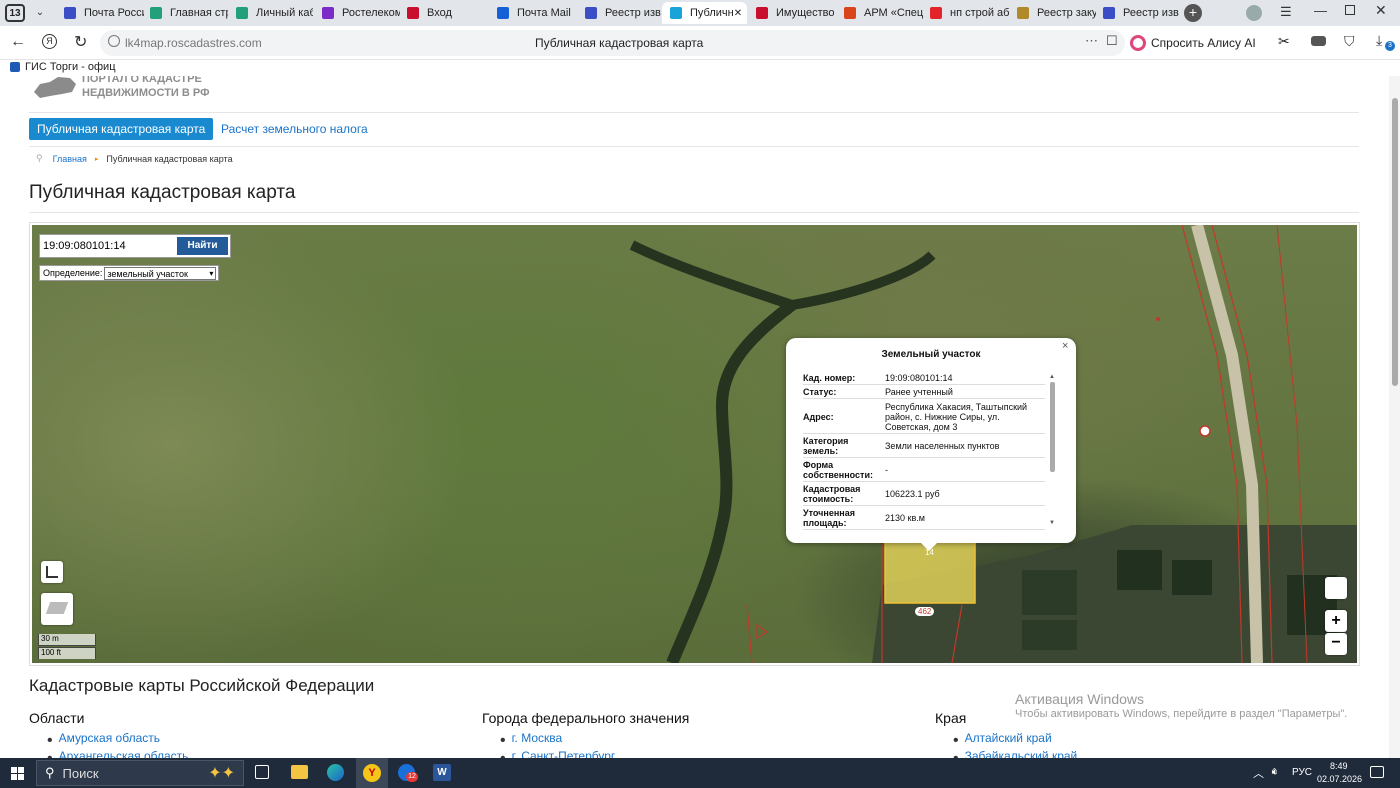  I want to click on tab-7: Публичн ✕, so click(704, 13).